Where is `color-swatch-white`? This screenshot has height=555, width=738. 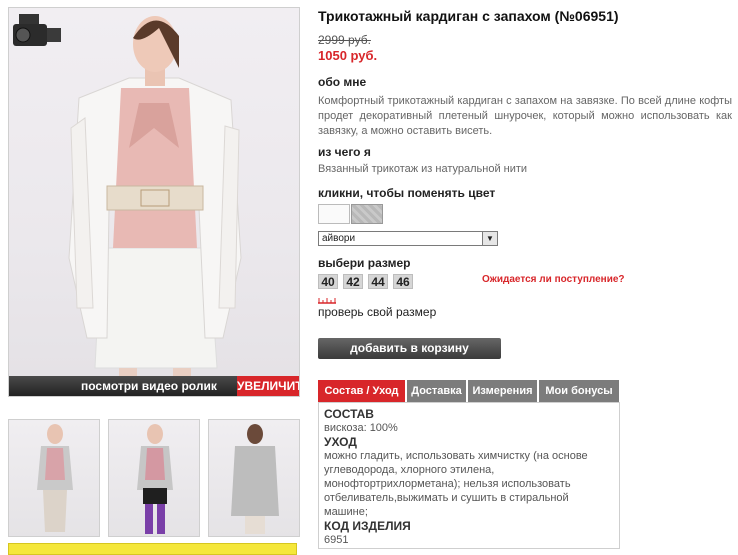 color-swatch-white is located at coordinates (334, 214).